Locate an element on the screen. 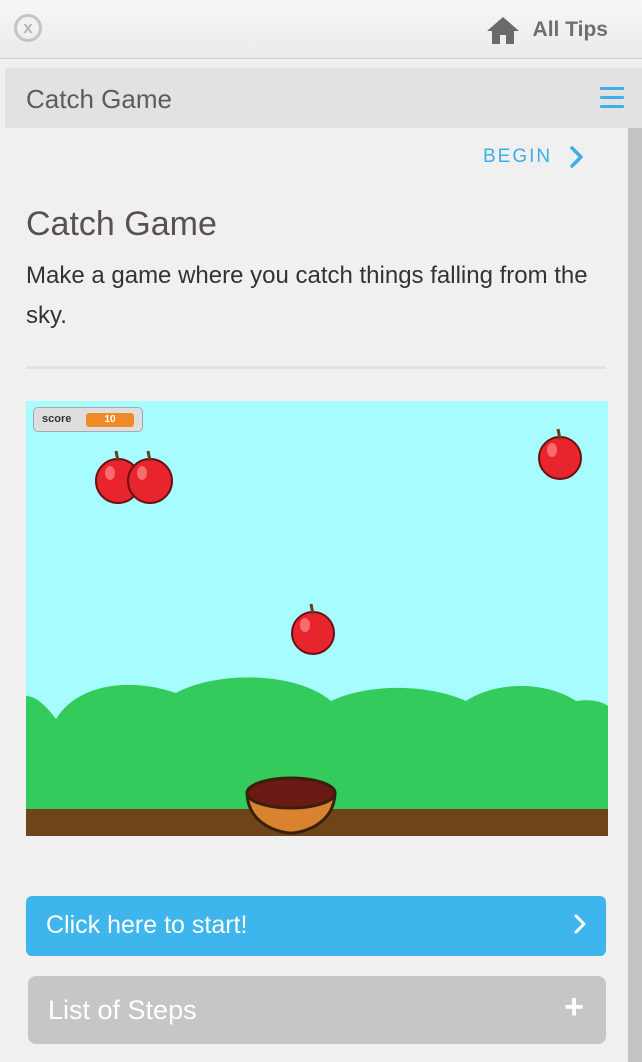 The image size is (642, 1062). score-monitor: score 10 is located at coordinates (88, 419).